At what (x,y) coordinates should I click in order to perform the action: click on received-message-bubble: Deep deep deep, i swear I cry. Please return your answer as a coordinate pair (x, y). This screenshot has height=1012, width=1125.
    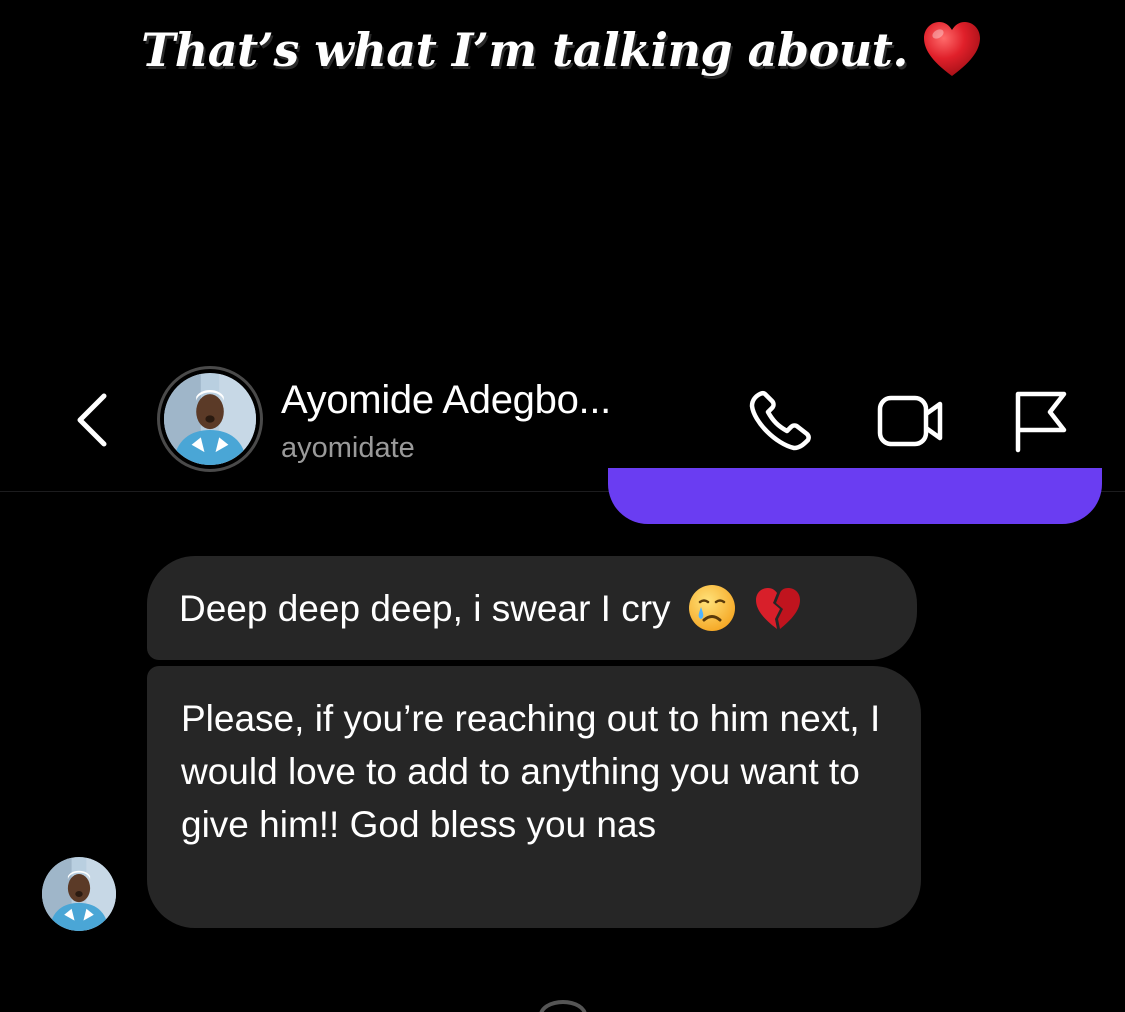
    Looking at the image, I should click on (532, 608).